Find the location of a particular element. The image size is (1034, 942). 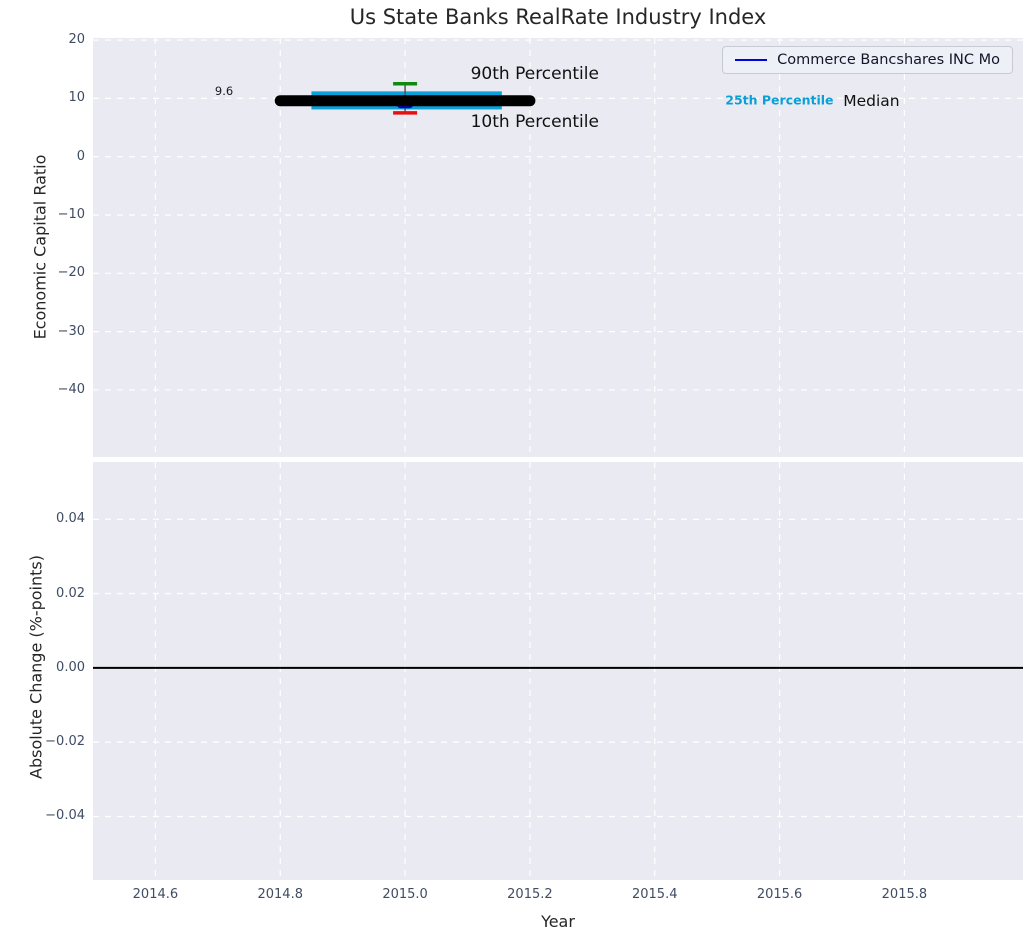

legend-label: Commerce Bancshares INC Mo is located at coordinates (888, 60).